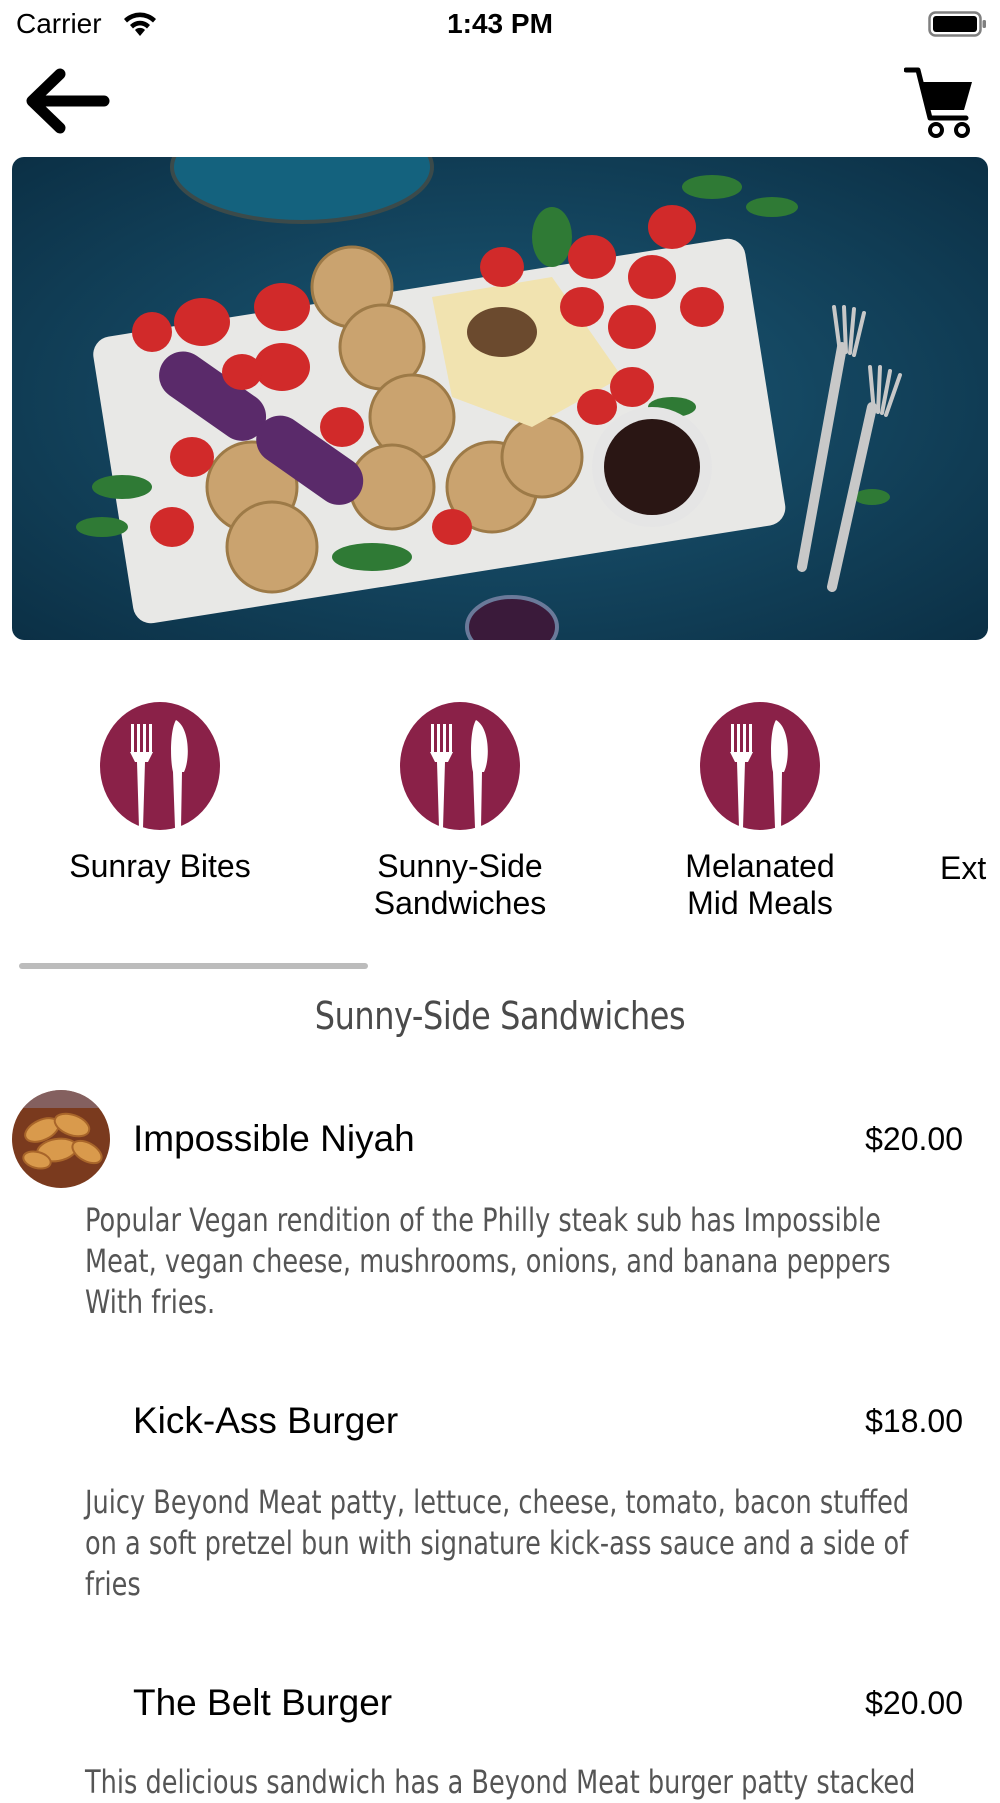 The height and width of the screenshot is (1803, 1000). What do you see at coordinates (500, 23) in the screenshot?
I see `status-time: 1:43 PM` at bounding box center [500, 23].